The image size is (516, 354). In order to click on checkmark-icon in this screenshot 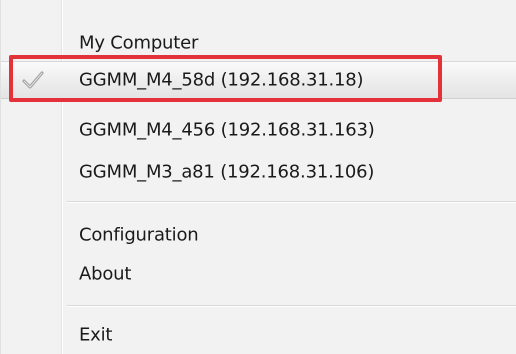, I will do `click(33, 80)`.